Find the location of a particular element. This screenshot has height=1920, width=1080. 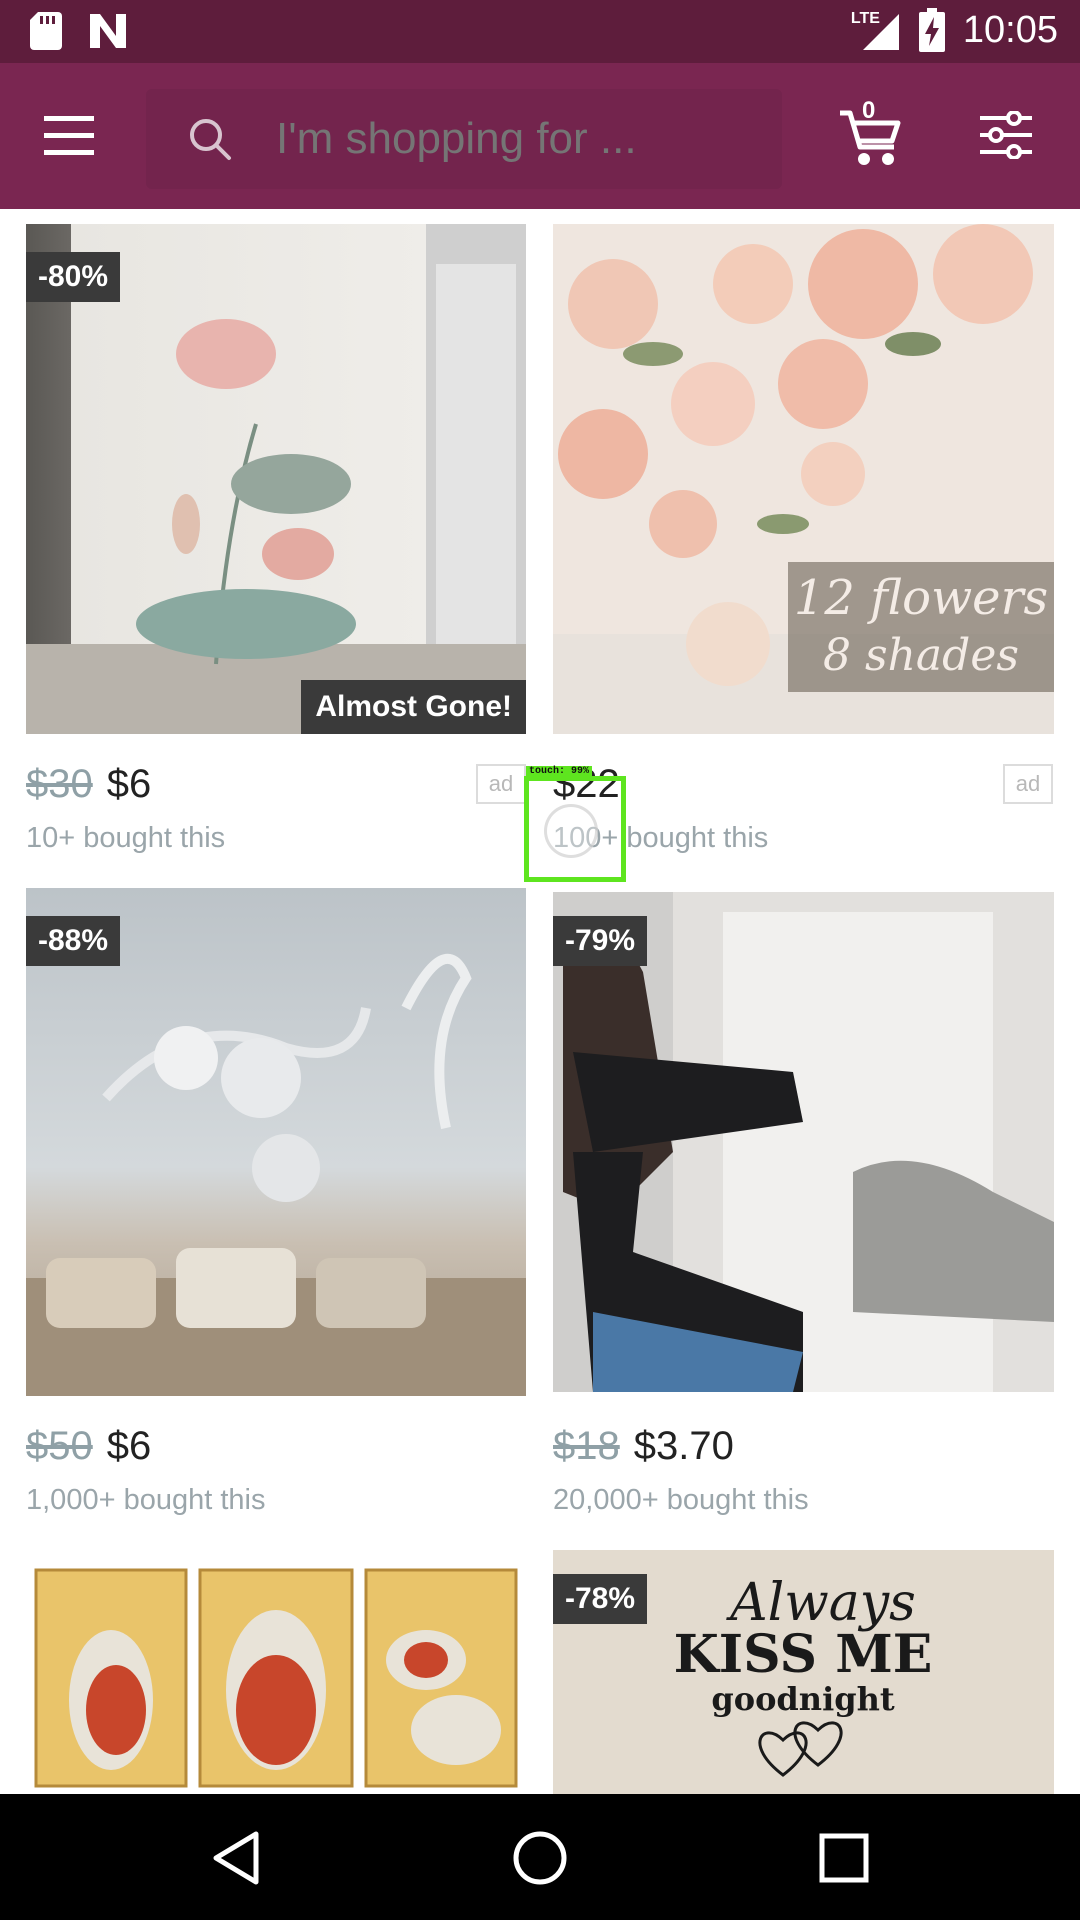

signal-icon: LTE is located at coordinates (876, 30).